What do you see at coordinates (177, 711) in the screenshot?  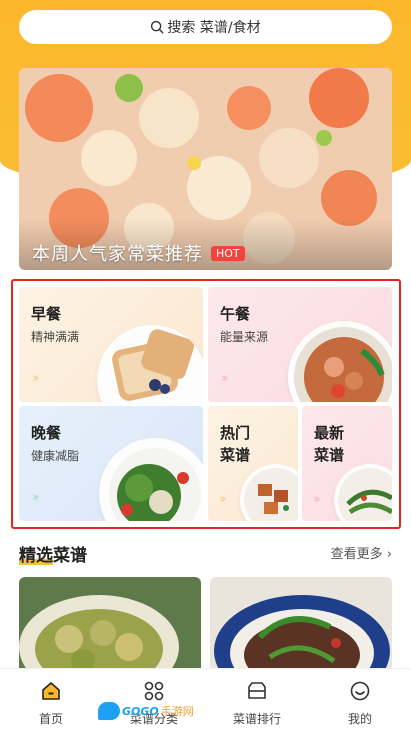 I see `watermark-suffix: 手游网` at bounding box center [177, 711].